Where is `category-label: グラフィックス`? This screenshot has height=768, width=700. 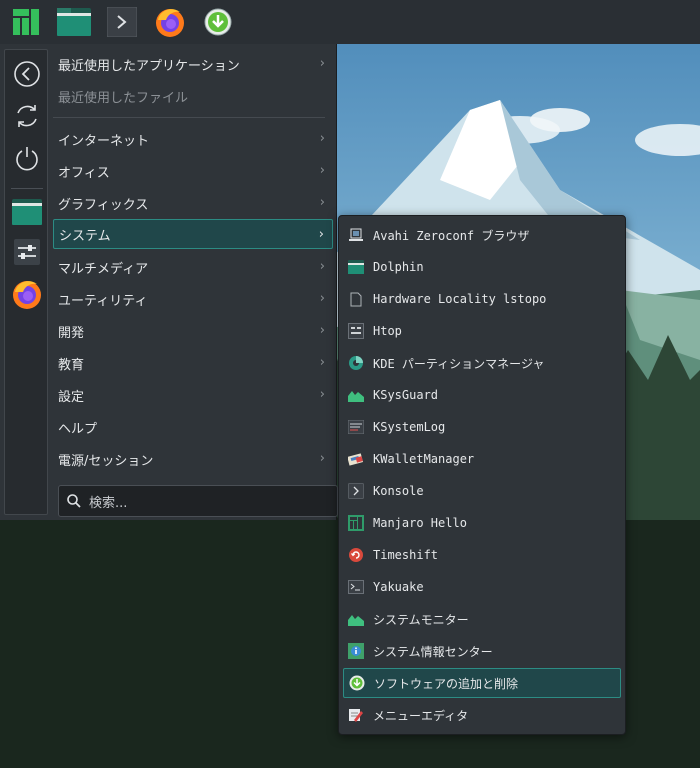
category-label: グラフィックス is located at coordinates (103, 205).